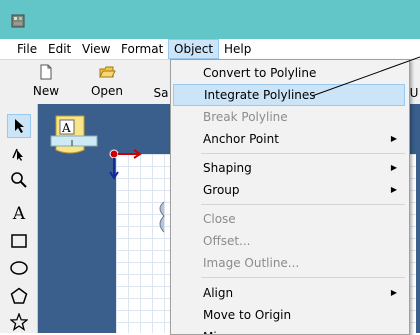  I want to click on menu-format: Format, so click(142, 49).